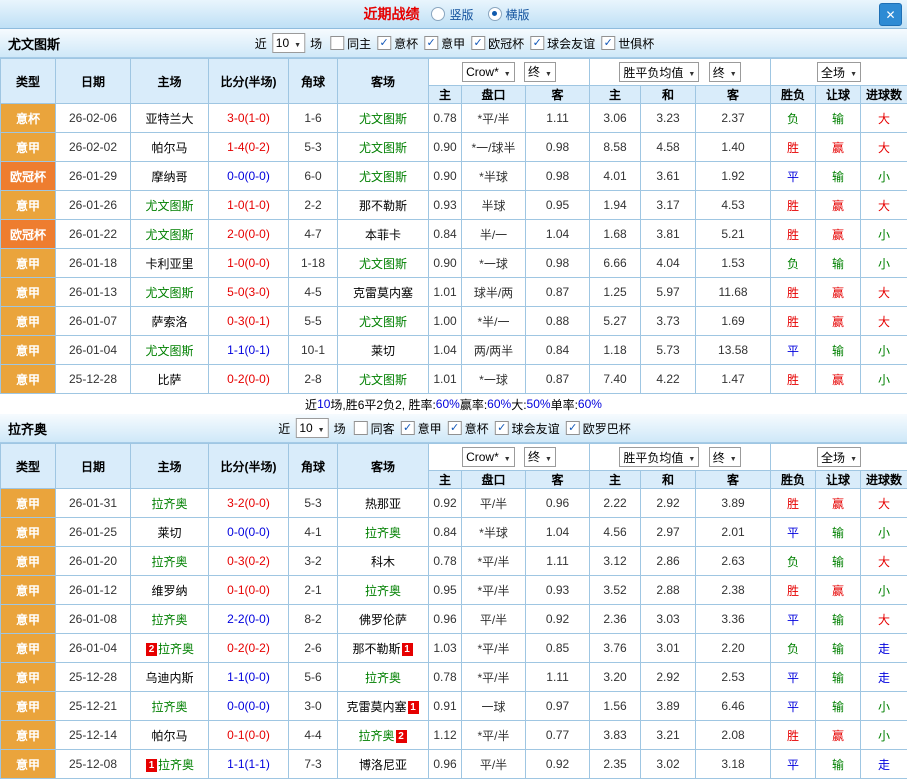 This screenshot has height=779, width=907. What do you see at coordinates (509, 14) in the screenshot?
I see `layout-horizontal-option: 横版` at bounding box center [509, 14].